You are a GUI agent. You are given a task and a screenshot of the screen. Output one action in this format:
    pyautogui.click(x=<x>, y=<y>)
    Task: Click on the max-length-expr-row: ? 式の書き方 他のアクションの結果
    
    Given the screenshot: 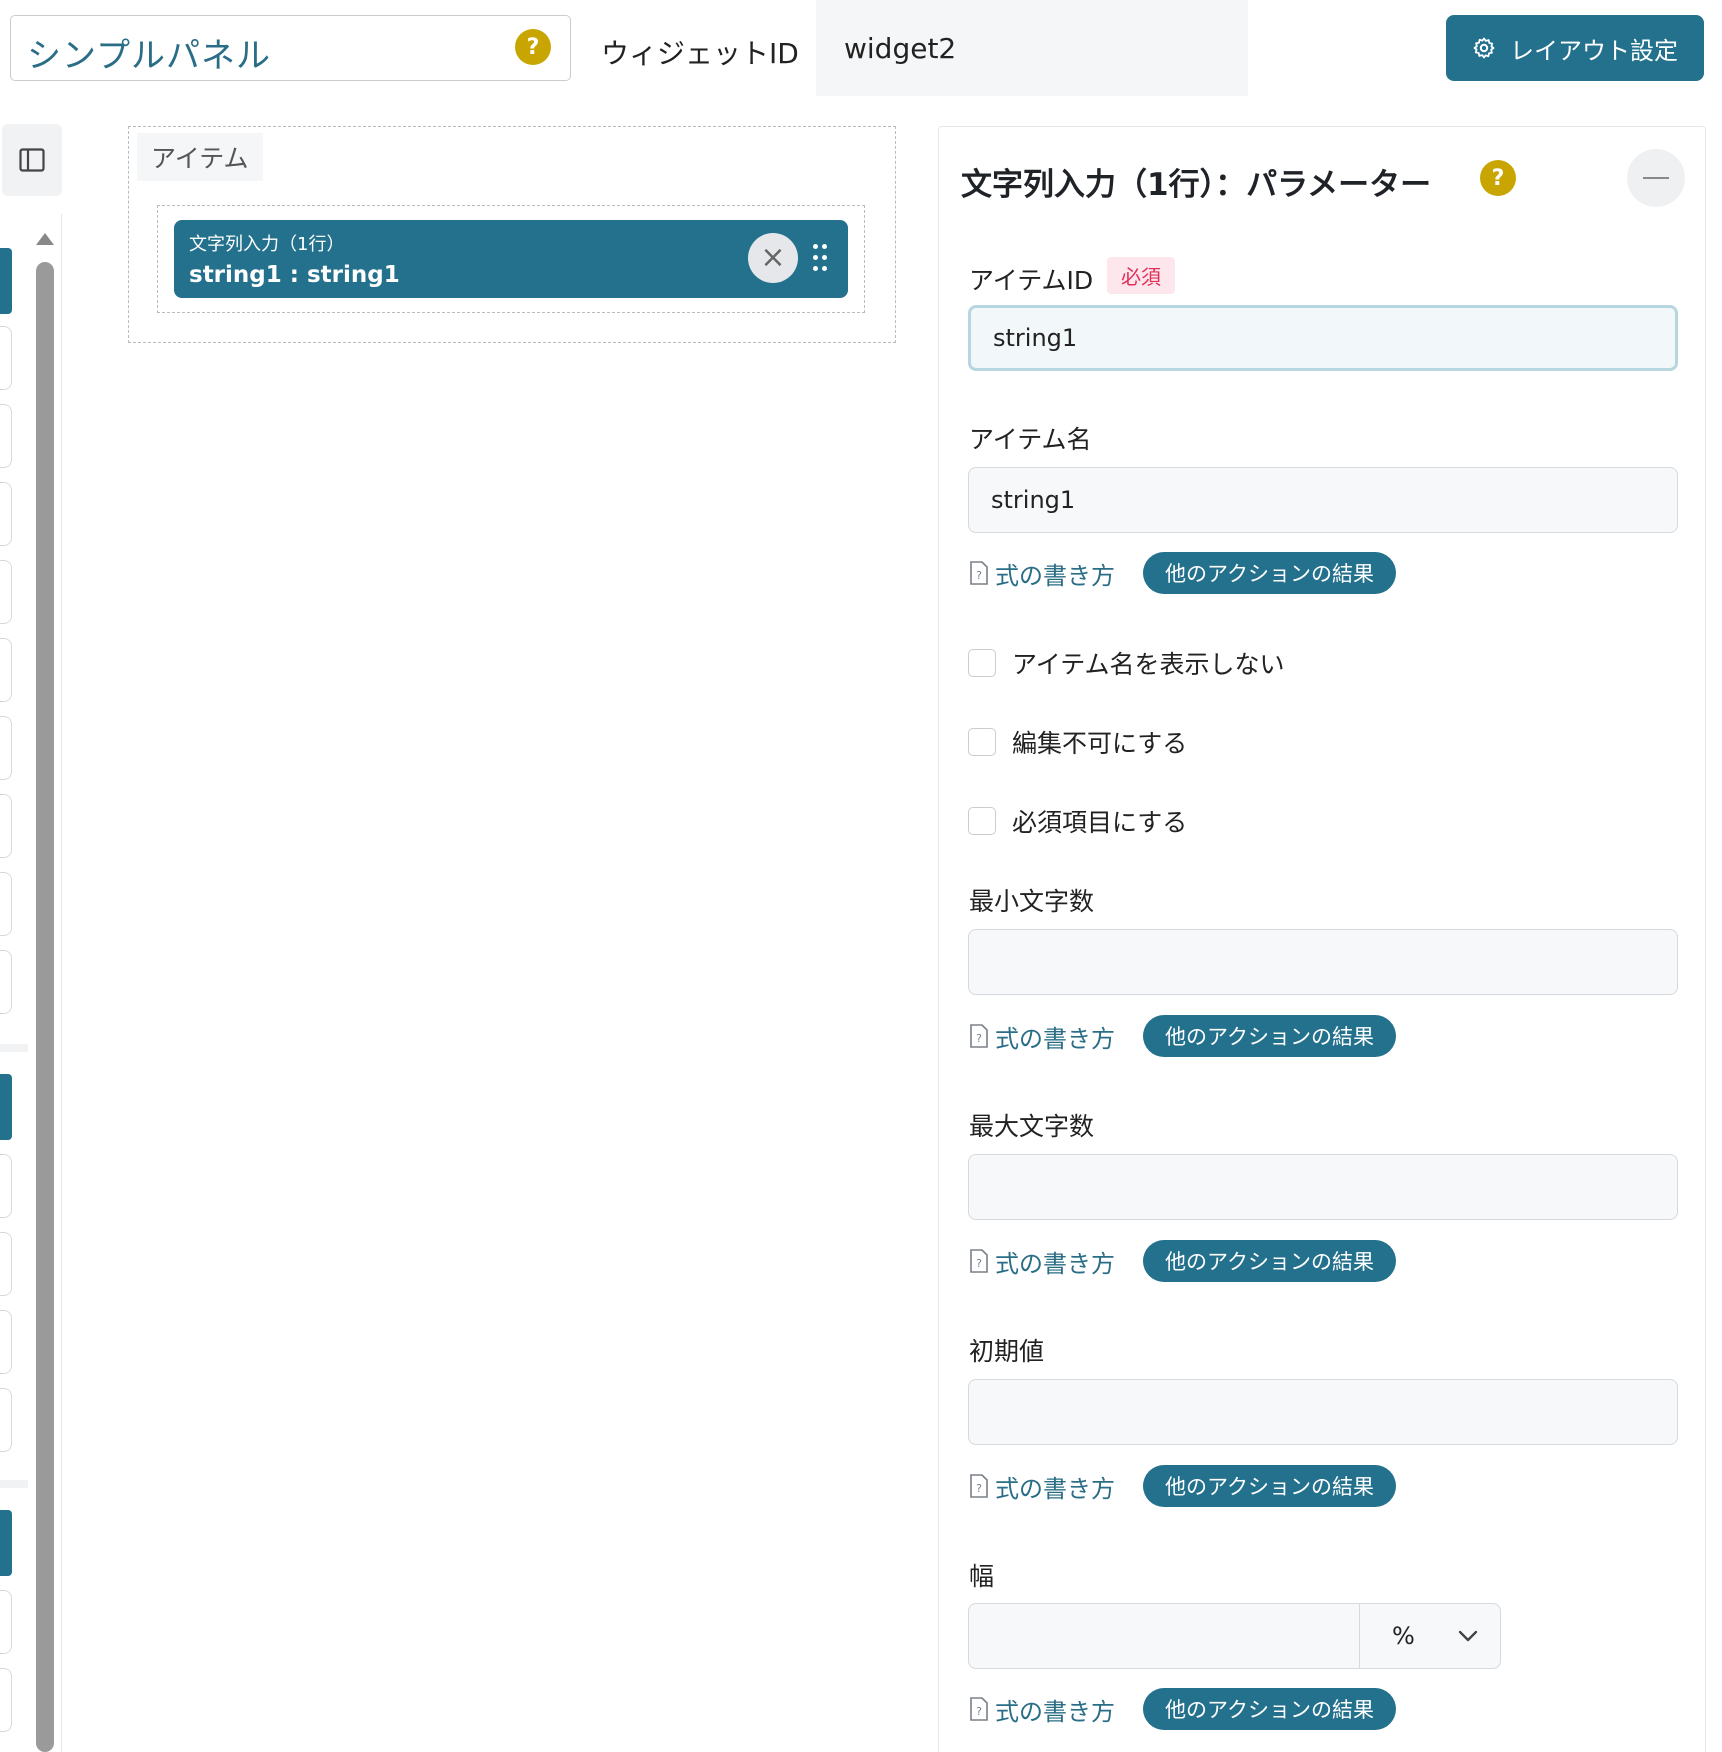 What is the action you would take?
    pyautogui.click(x=1182, y=1261)
    